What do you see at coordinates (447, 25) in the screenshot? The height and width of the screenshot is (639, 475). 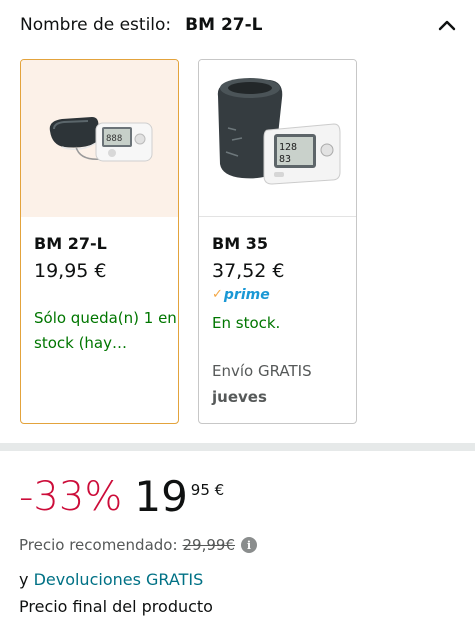 I see `chevron-up-icon` at bounding box center [447, 25].